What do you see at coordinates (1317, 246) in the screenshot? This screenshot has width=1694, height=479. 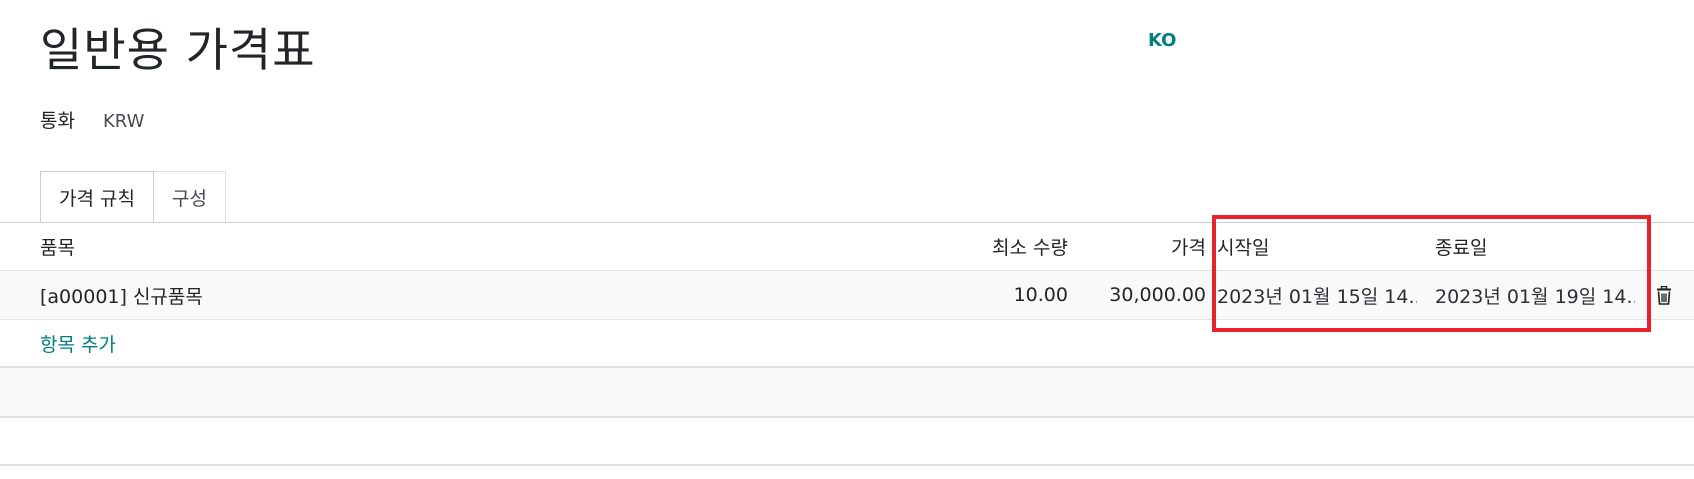 I see `column-header-start-date: 시작일` at bounding box center [1317, 246].